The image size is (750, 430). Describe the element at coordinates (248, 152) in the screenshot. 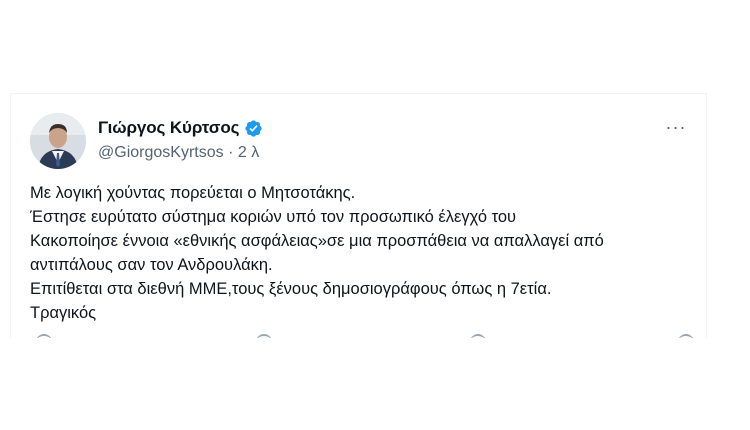

I see `tweet-time: 2 λ` at that location.